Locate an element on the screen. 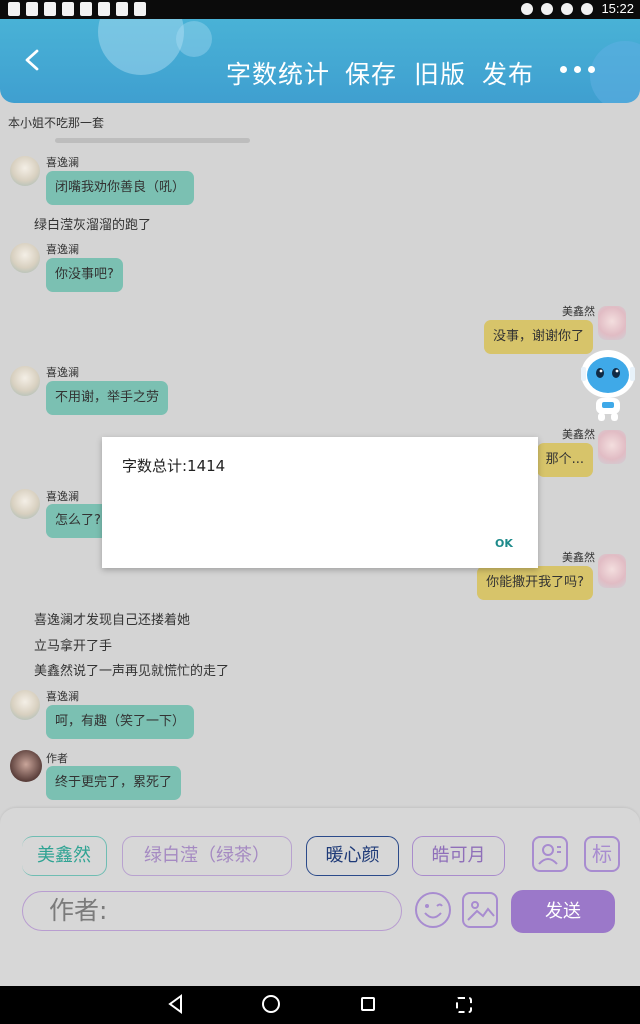 This screenshot has height=1024, width=640. battery-icon is located at coordinates (587, 8).